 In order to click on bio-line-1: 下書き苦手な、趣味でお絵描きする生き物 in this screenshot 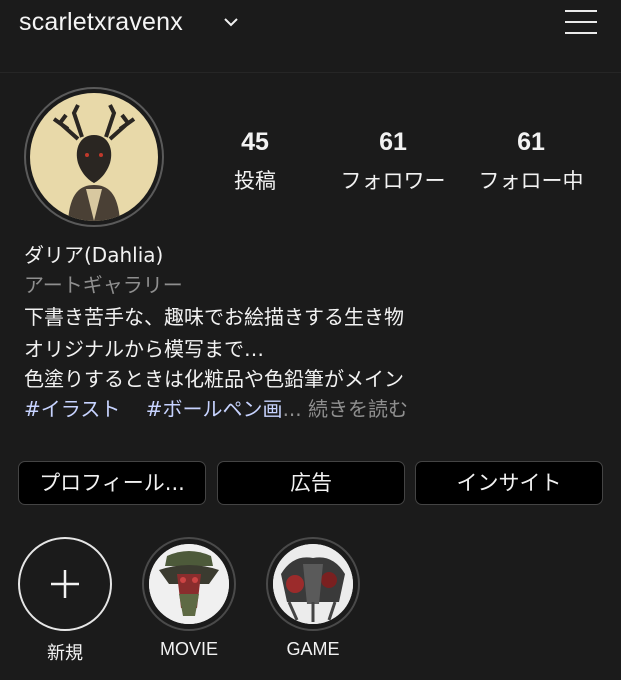, I will do `click(214, 317)`.